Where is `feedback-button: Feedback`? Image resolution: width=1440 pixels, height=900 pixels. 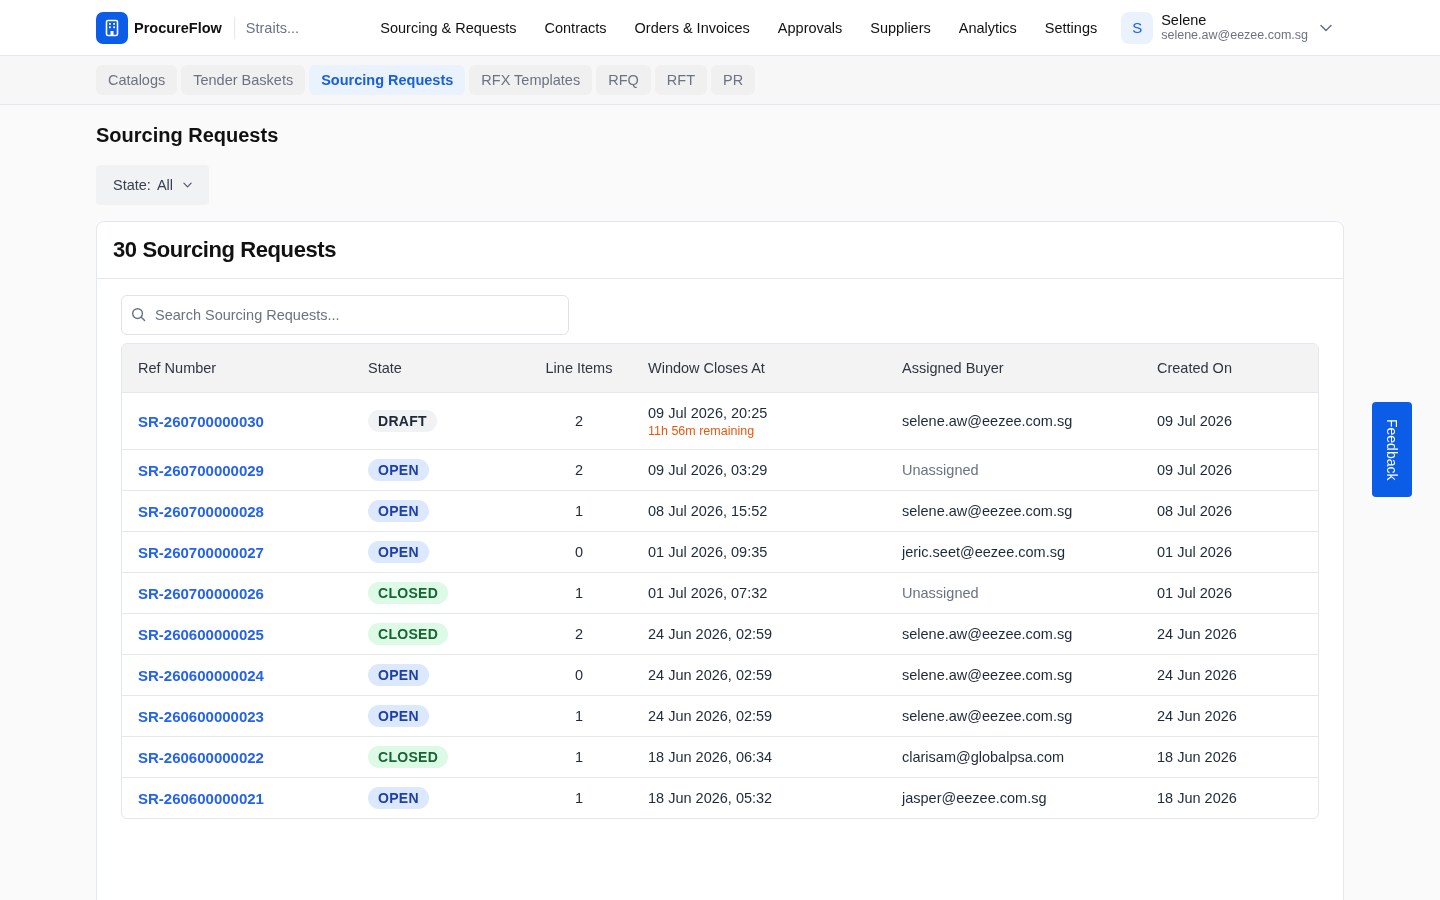 feedback-button: Feedback is located at coordinates (1392, 449).